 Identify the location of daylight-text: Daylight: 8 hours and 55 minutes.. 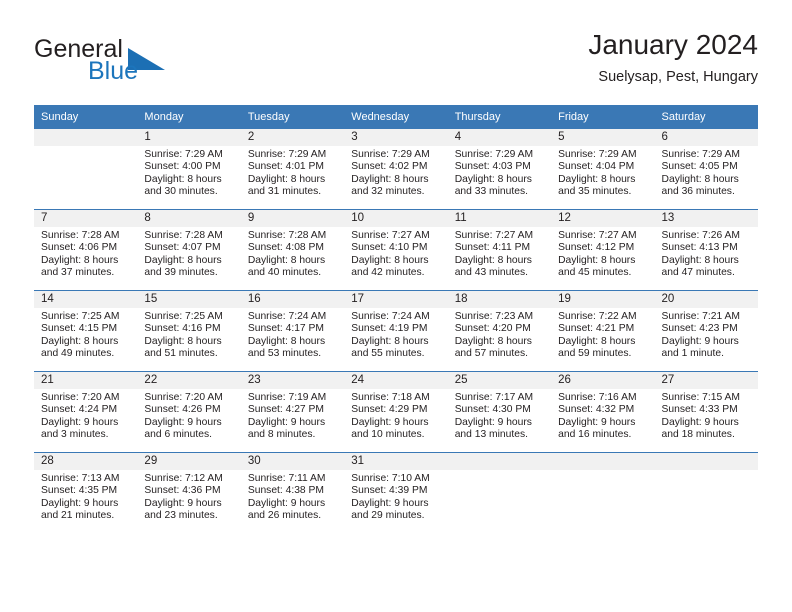
(390, 347).